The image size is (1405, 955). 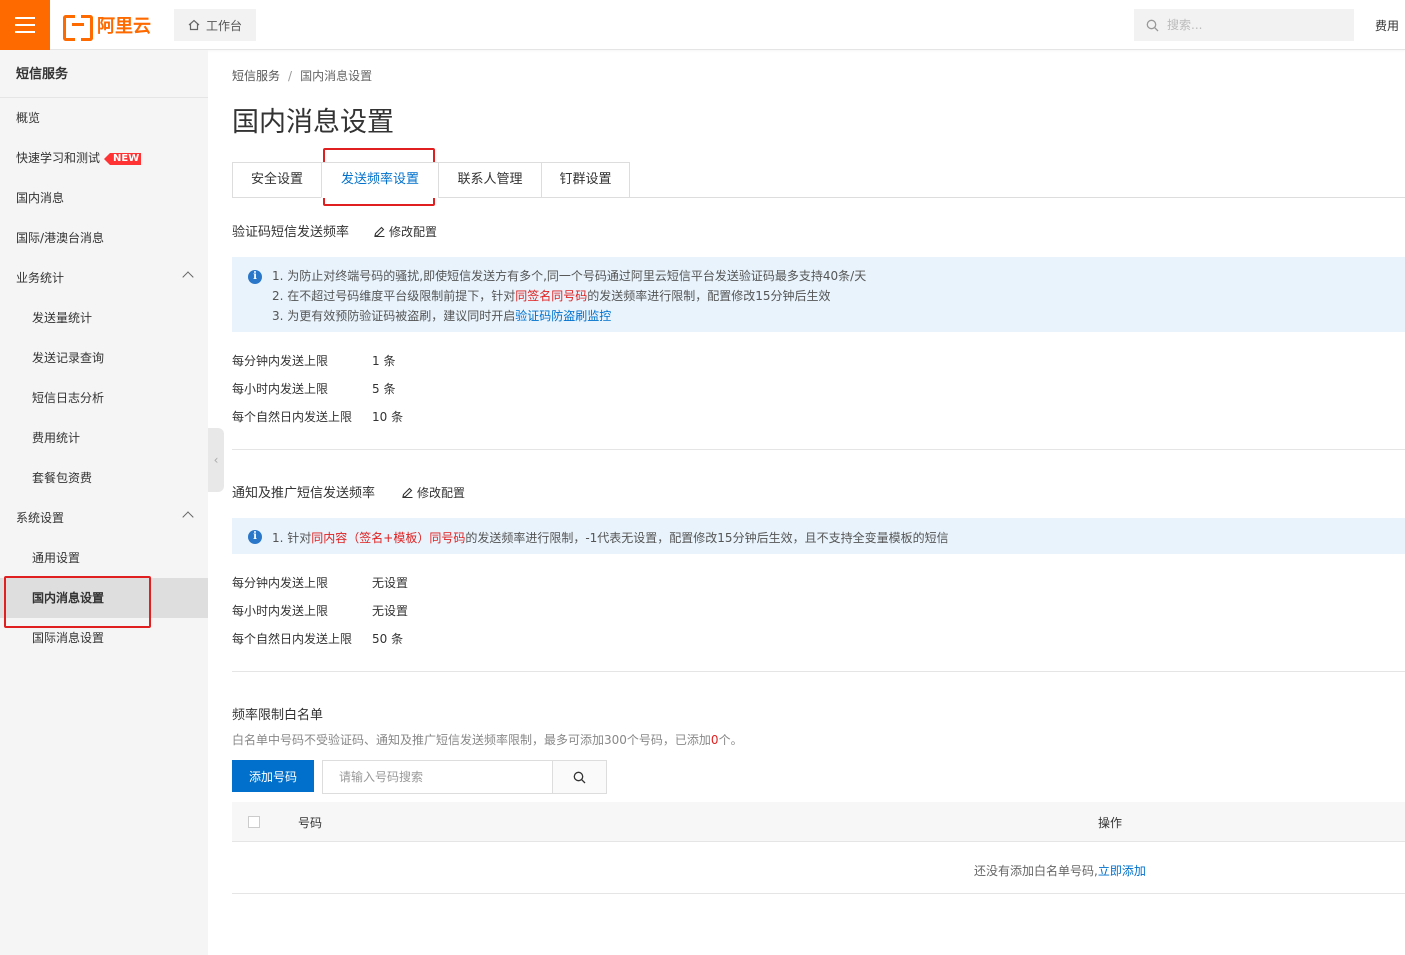 What do you see at coordinates (216, 460) in the screenshot?
I see `sidebar-collapse-handle: ‹` at bounding box center [216, 460].